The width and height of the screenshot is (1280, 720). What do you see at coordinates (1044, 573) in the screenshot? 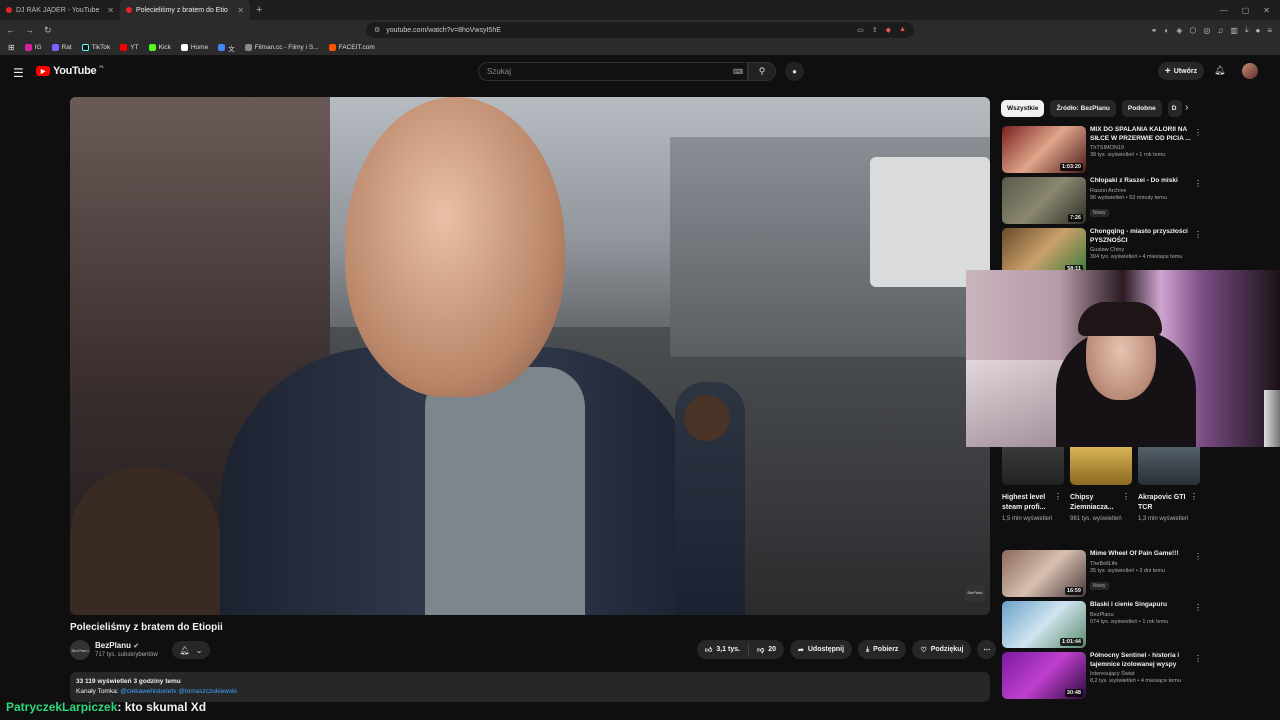
I see `video-thumbnail: 16:59` at bounding box center [1044, 573].